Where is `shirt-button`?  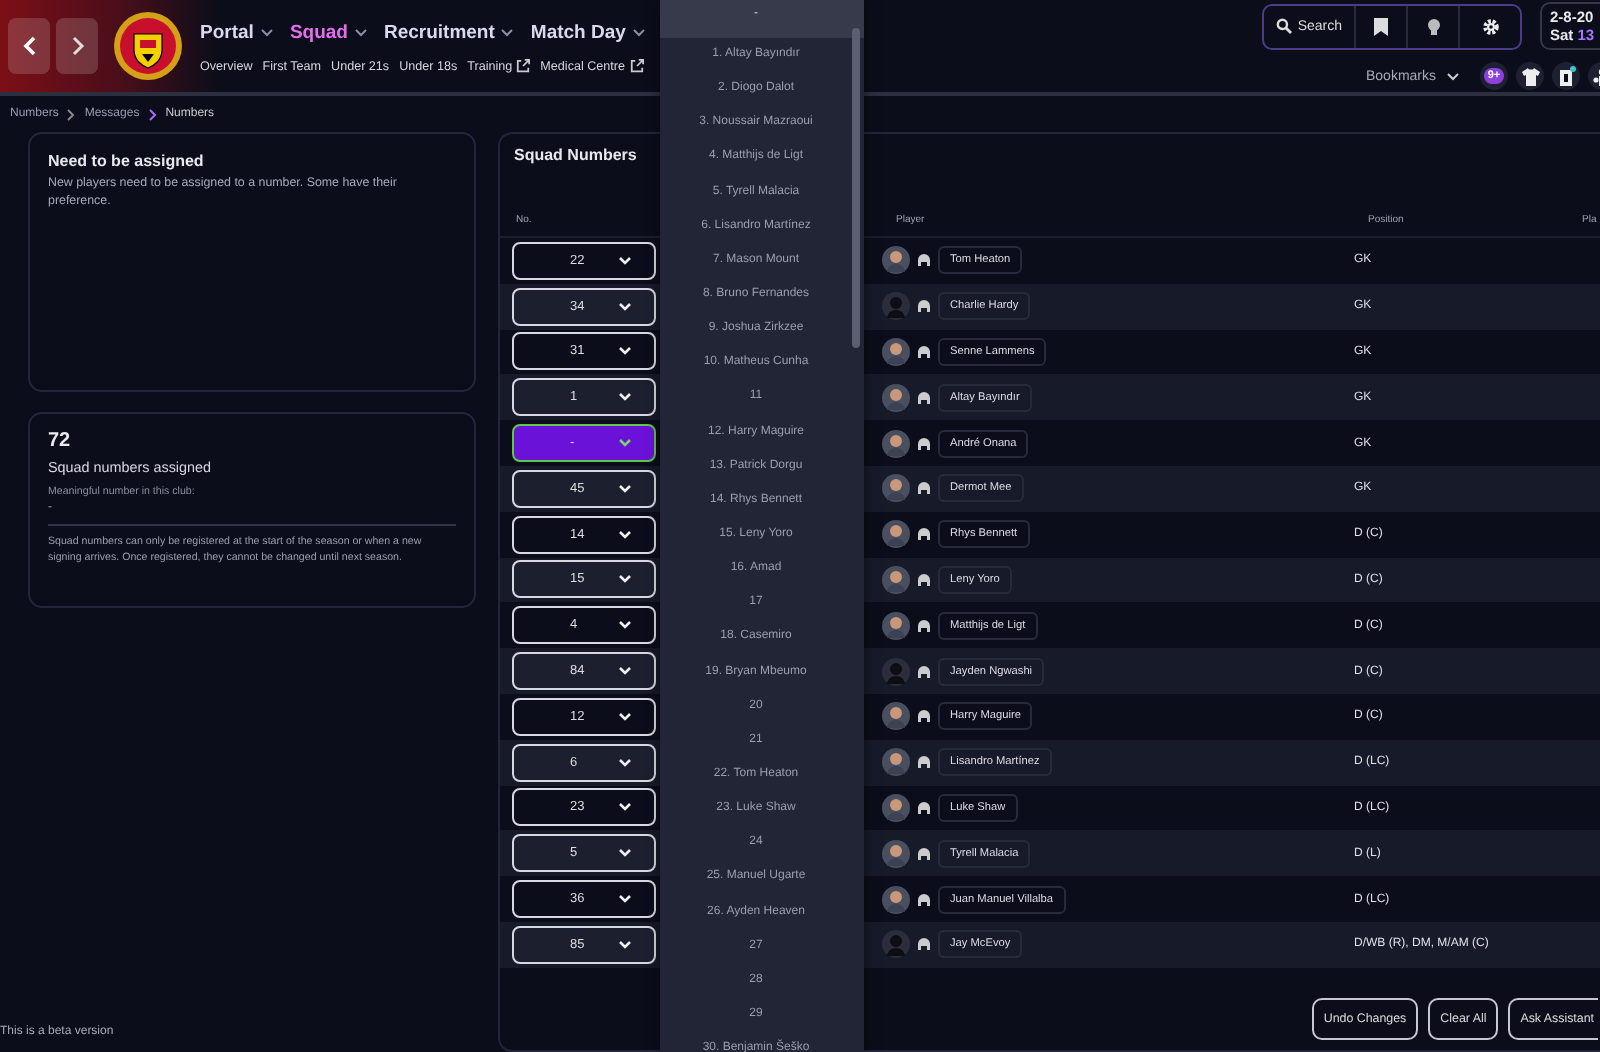 shirt-button is located at coordinates (1530, 76).